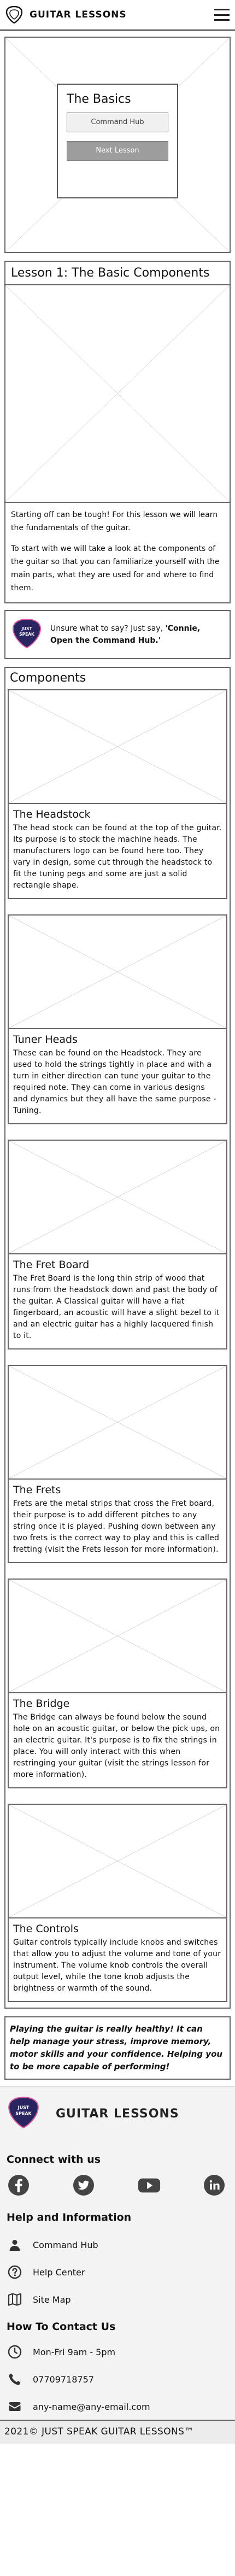 This screenshot has width=235, height=2576. What do you see at coordinates (117, 2352) in the screenshot?
I see `contact-hours: Mon-Fri 9am - 5pm` at bounding box center [117, 2352].